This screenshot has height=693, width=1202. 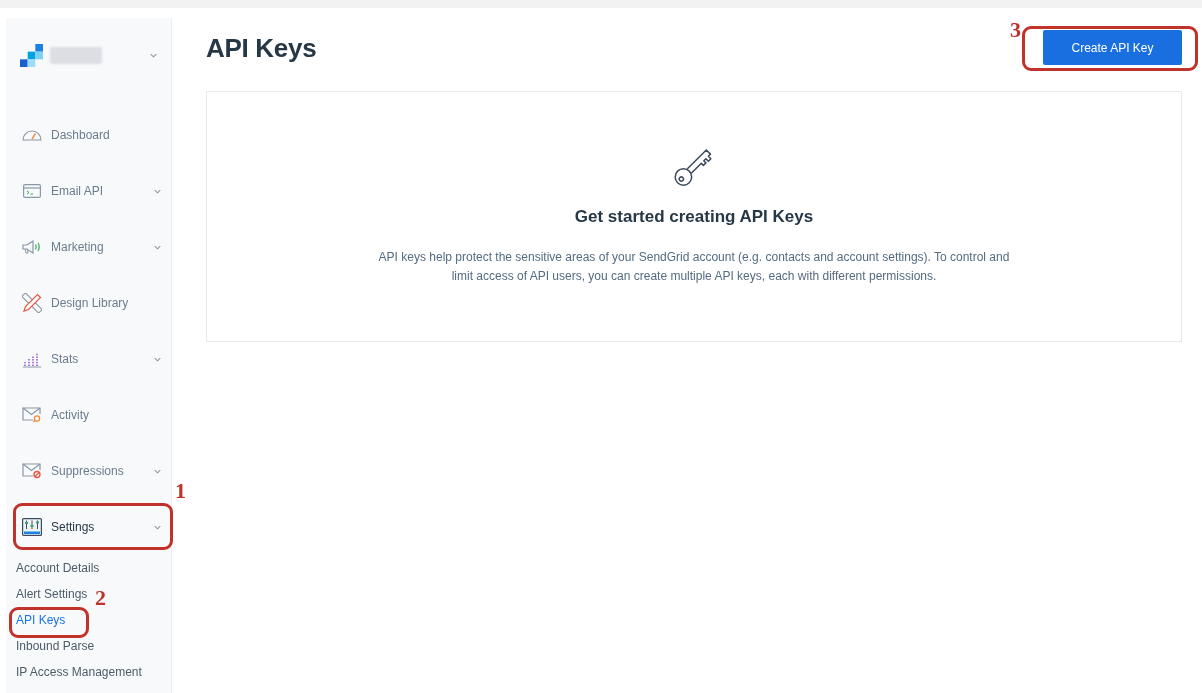 I want to click on squares-logo, so click(x=31, y=55).